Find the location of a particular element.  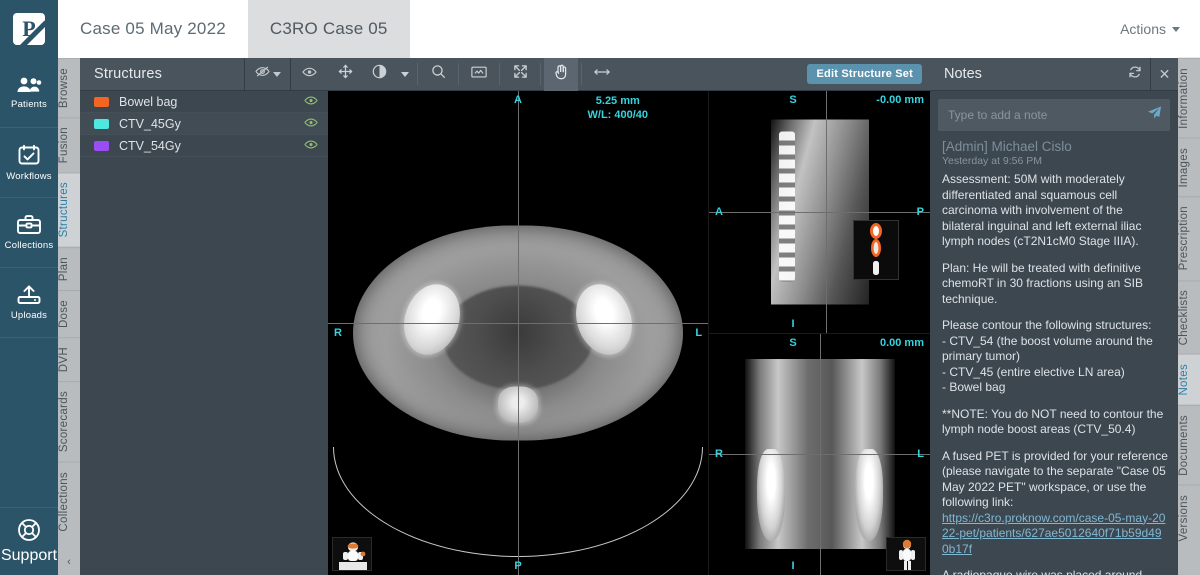

axial-slice-info: 5.25 mm W/L: 400/40 is located at coordinates (618, 108).